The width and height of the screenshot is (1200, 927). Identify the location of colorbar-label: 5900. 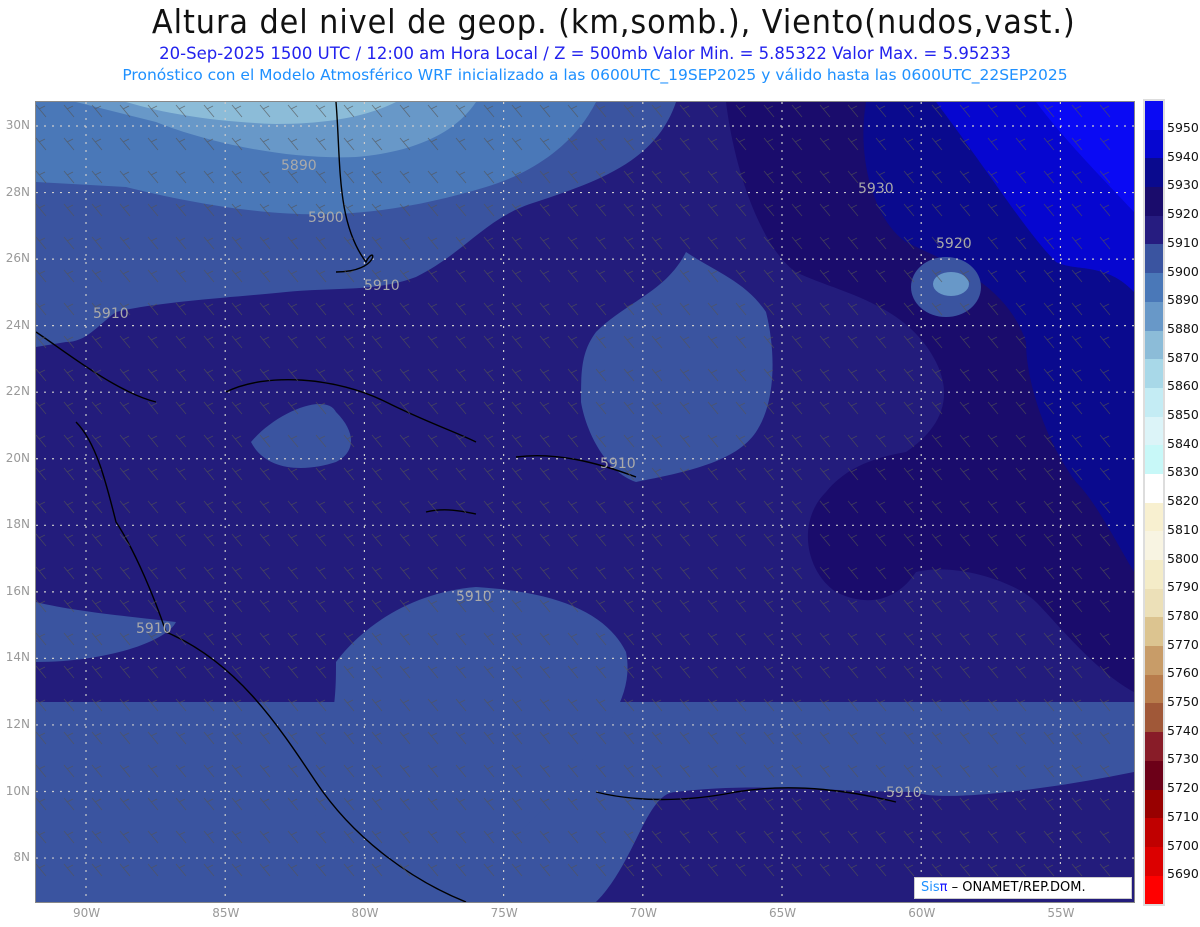
(1183, 271).